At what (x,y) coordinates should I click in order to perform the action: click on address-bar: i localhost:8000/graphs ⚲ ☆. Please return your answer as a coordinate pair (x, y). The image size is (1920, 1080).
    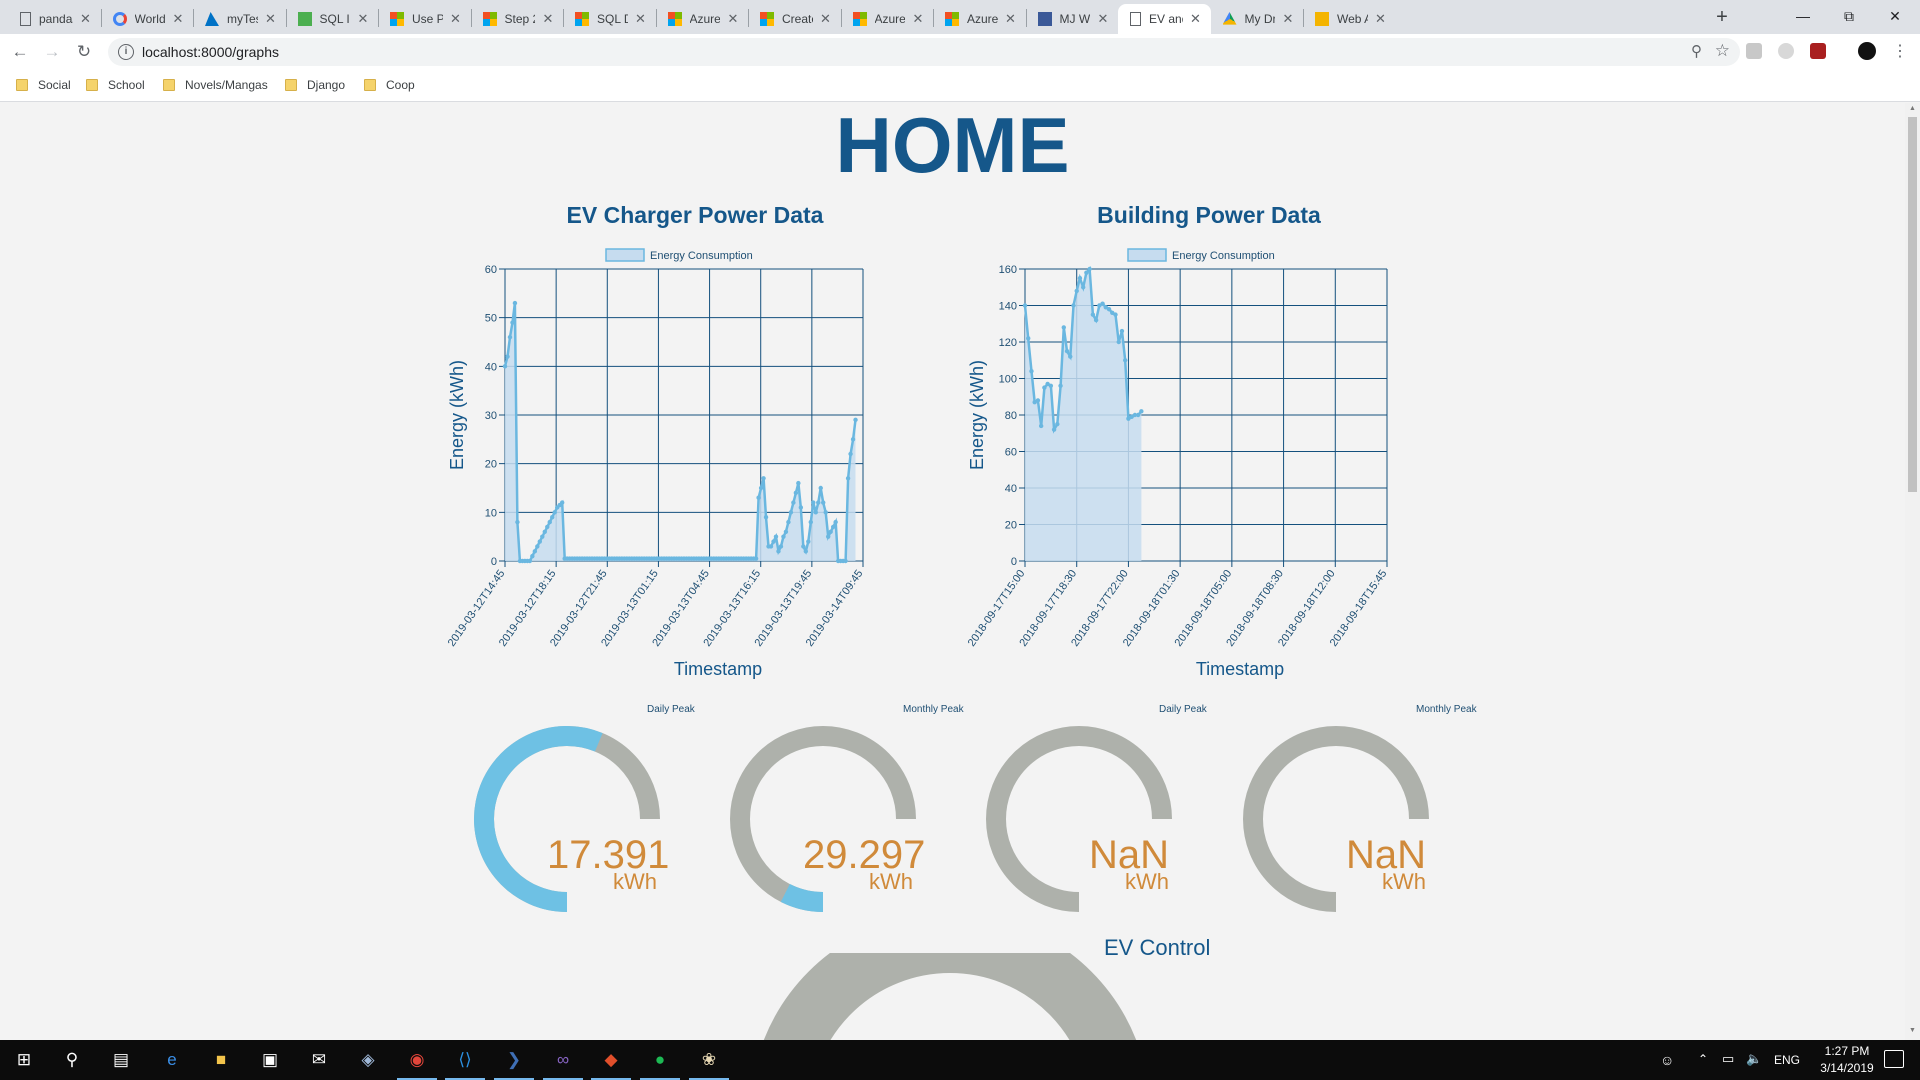
    Looking at the image, I should click on (924, 52).